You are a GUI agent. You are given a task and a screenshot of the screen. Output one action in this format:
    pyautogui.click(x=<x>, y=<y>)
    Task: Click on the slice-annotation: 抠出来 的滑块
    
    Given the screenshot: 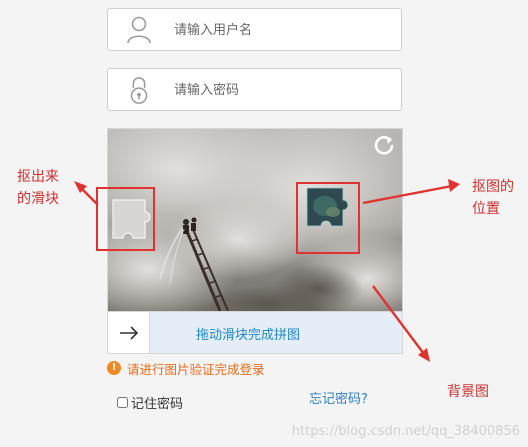 What is the action you would take?
    pyautogui.click(x=38, y=188)
    